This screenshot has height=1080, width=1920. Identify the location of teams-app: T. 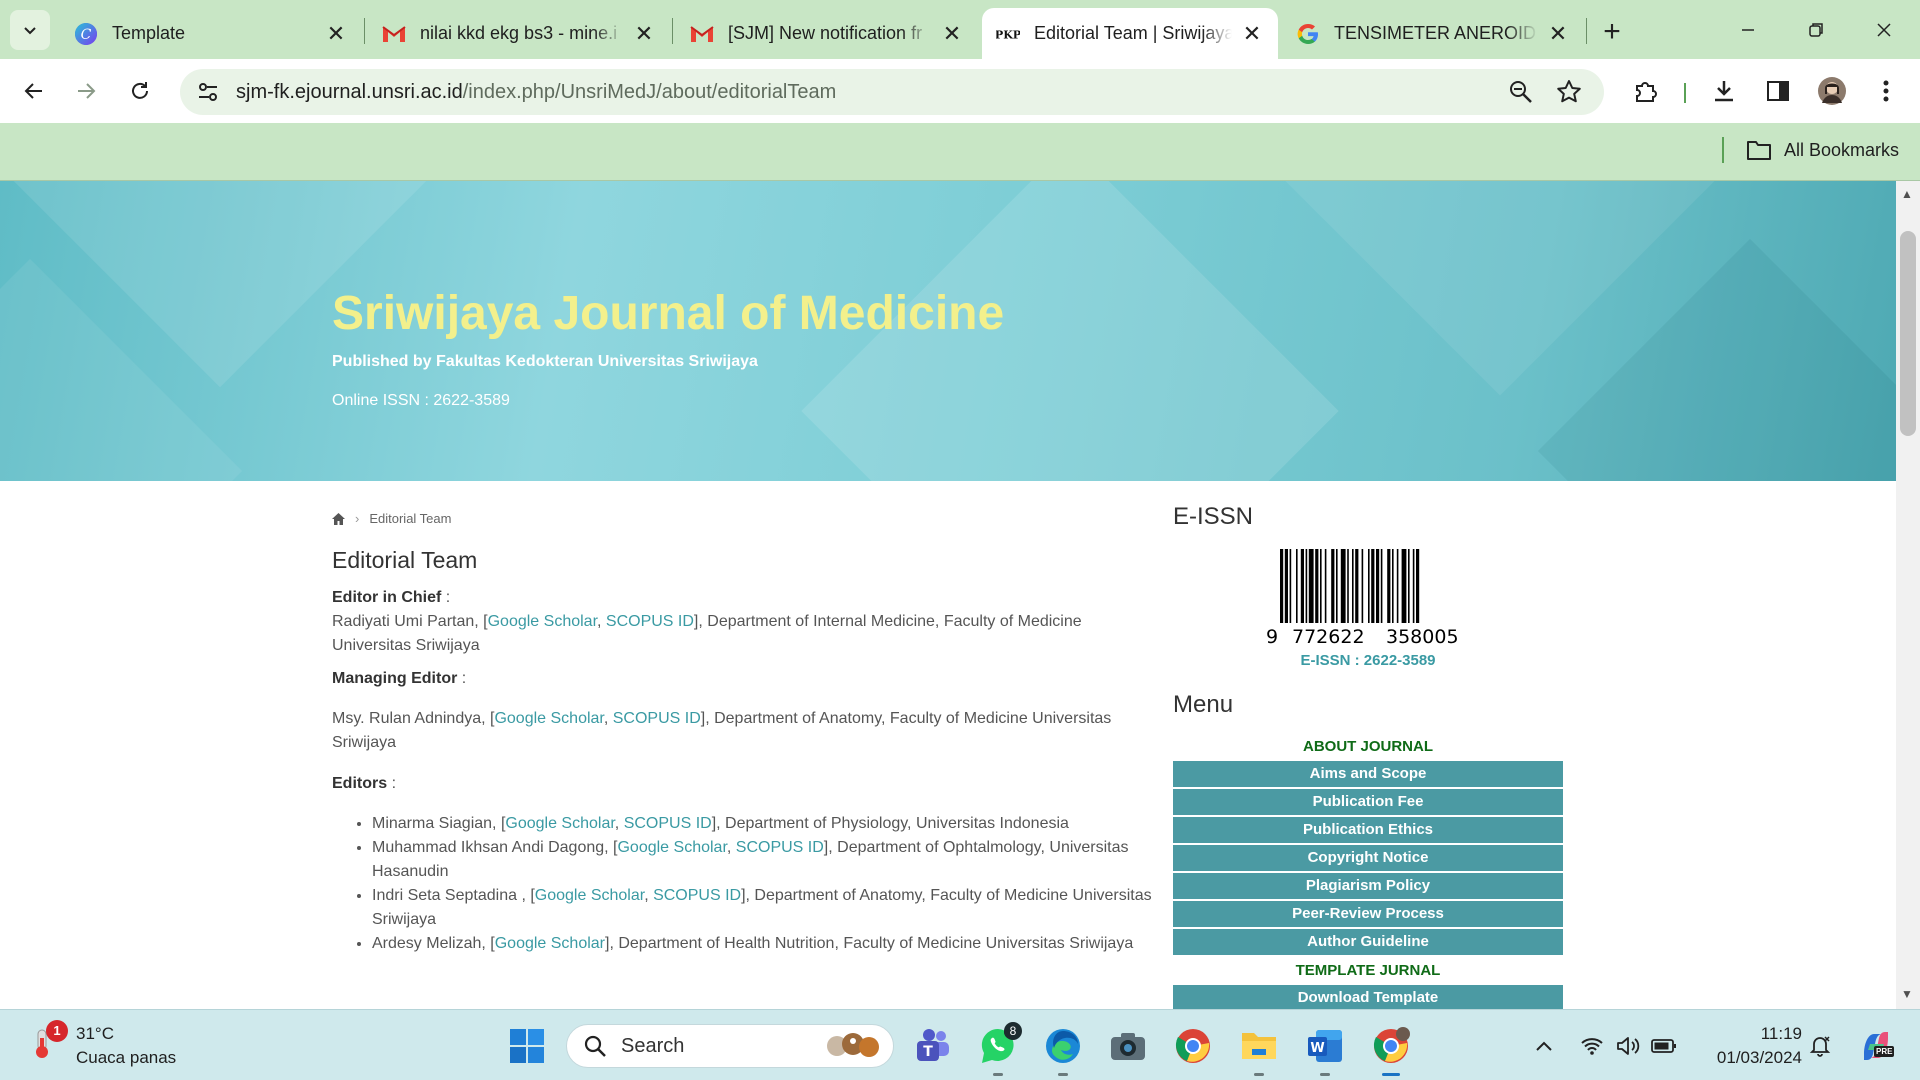
(933, 1046).